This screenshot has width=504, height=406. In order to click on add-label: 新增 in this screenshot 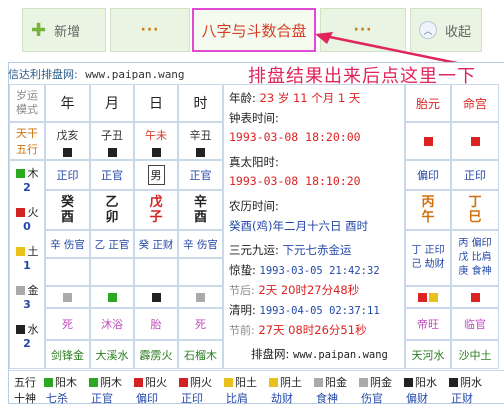, I will do `click(67, 32)`.